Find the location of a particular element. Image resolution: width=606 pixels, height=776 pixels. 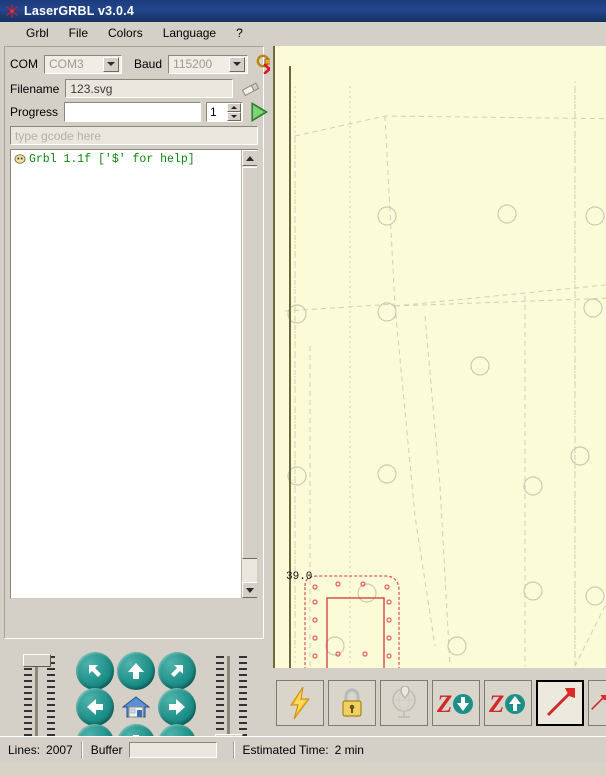

lines-label: Lines: is located at coordinates (24, 749).